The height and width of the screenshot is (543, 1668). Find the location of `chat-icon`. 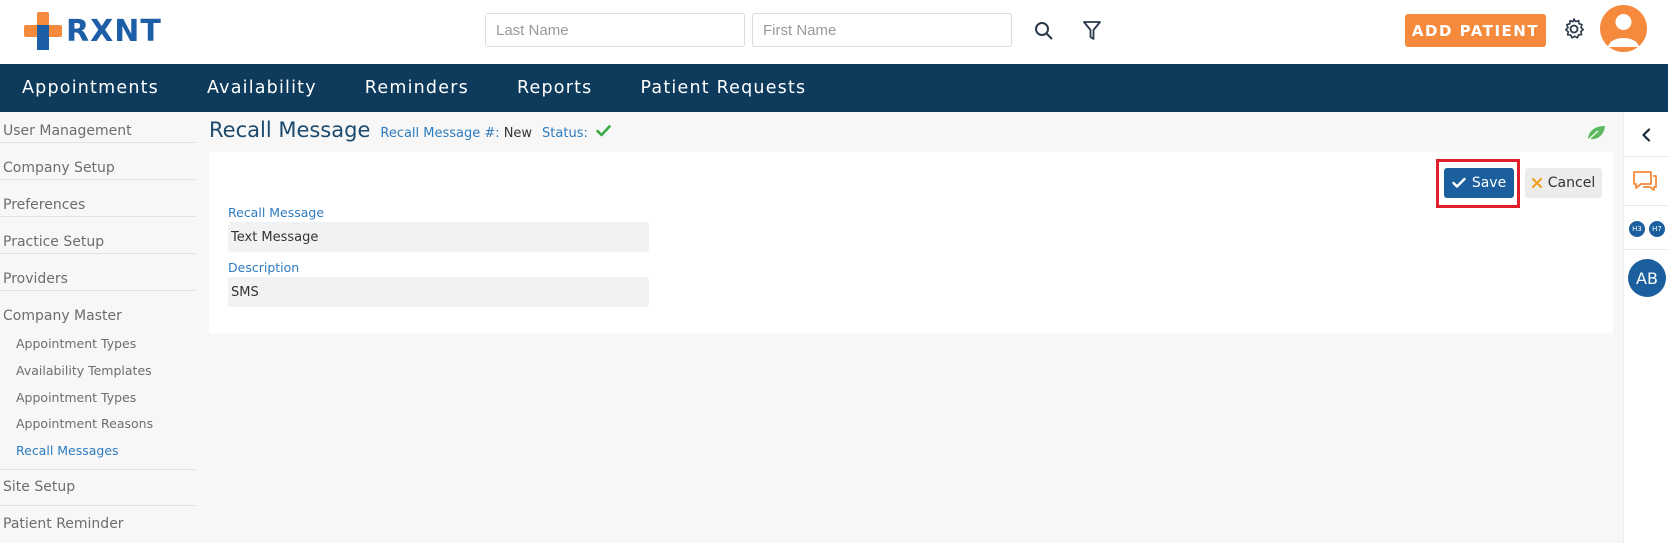

chat-icon is located at coordinates (1645, 181).